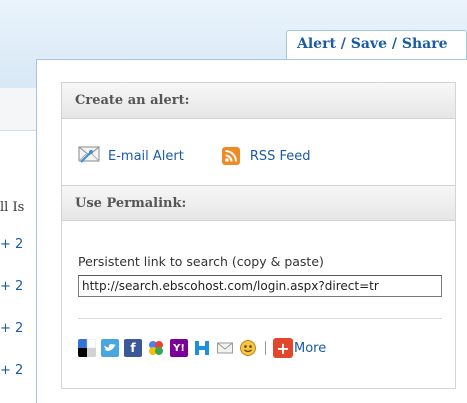  What do you see at coordinates (225, 348) in the screenshot?
I see `email-share-icon` at bounding box center [225, 348].